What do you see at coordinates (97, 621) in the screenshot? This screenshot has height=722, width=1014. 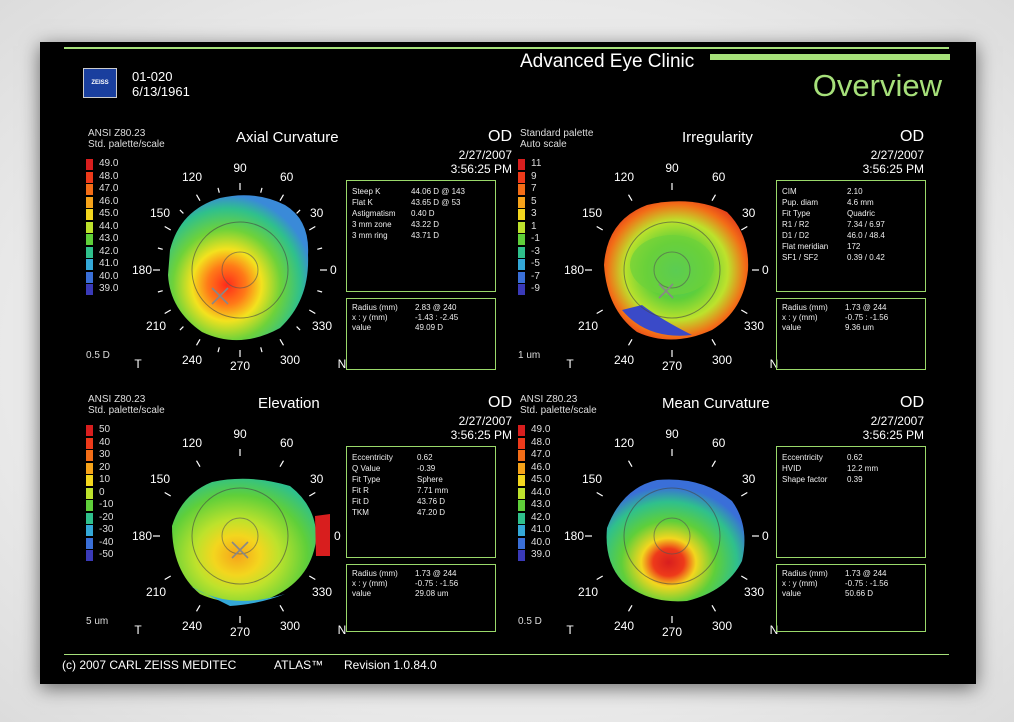 I see `scale-step-label: 5 um` at bounding box center [97, 621].